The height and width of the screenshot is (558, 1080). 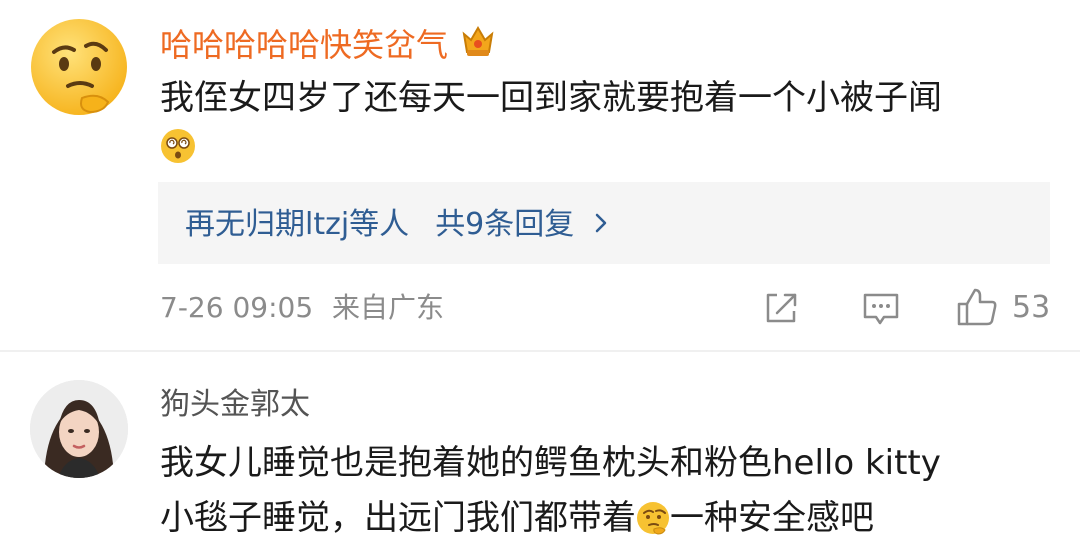 I want to click on comment1-timestamp: 7-26 09:05, so click(x=237, y=307).